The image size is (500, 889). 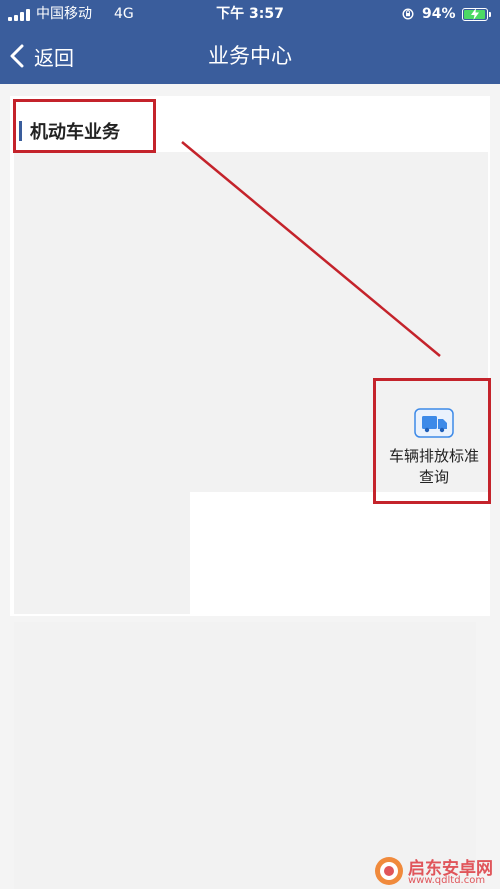 What do you see at coordinates (250, 14) in the screenshot?
I see `status-bar: 中国移动 4G 下午 3:57 94%` at bounding box center [250, 14].